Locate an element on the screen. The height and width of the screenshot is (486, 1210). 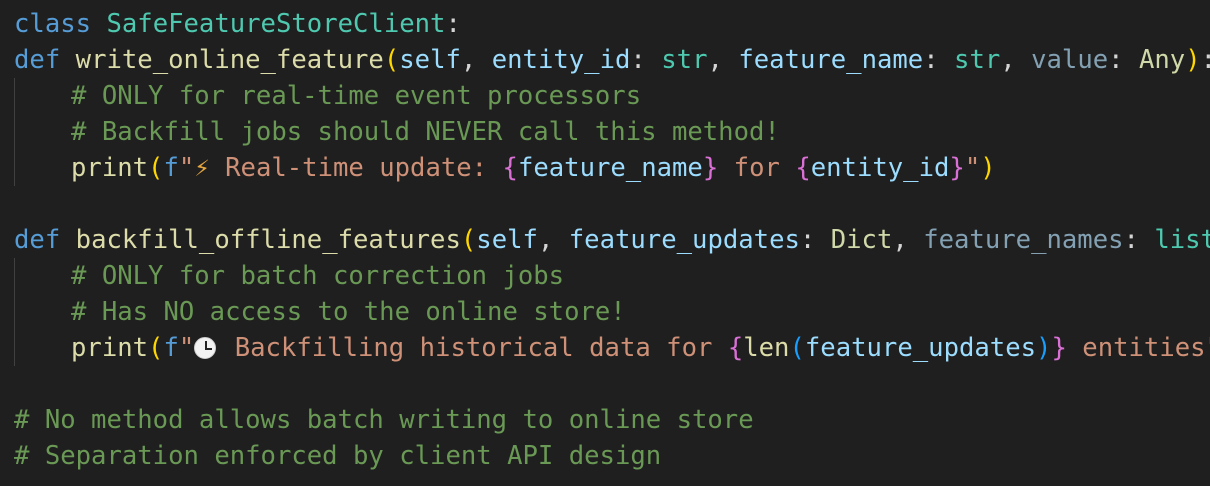
string-text: Real-time update: is located at coordinates (356, 168).